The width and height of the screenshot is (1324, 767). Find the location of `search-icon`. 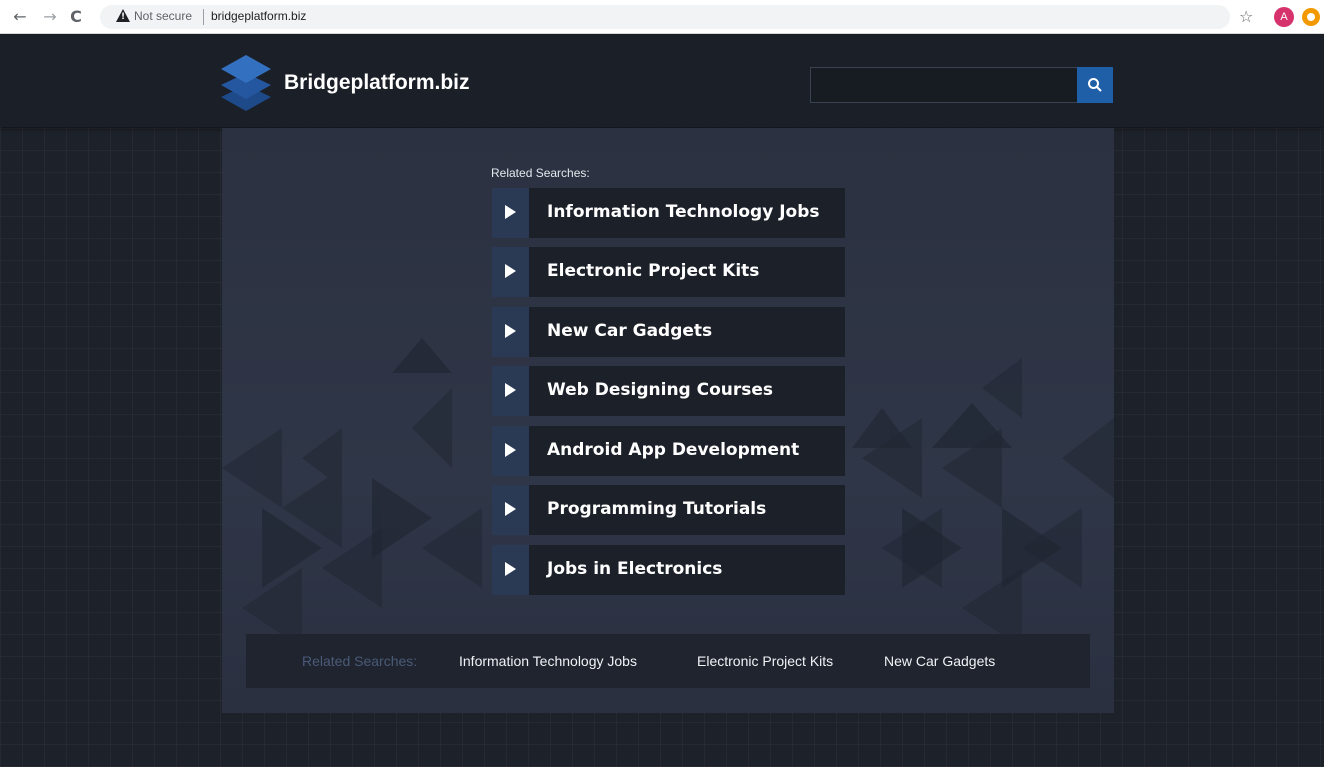

search-icon is located at coordinates (1095, 85).